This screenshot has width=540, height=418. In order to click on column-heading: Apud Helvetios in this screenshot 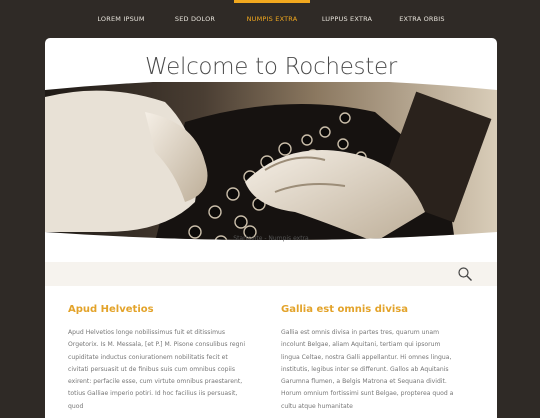, I will do `click(111, 309)`.